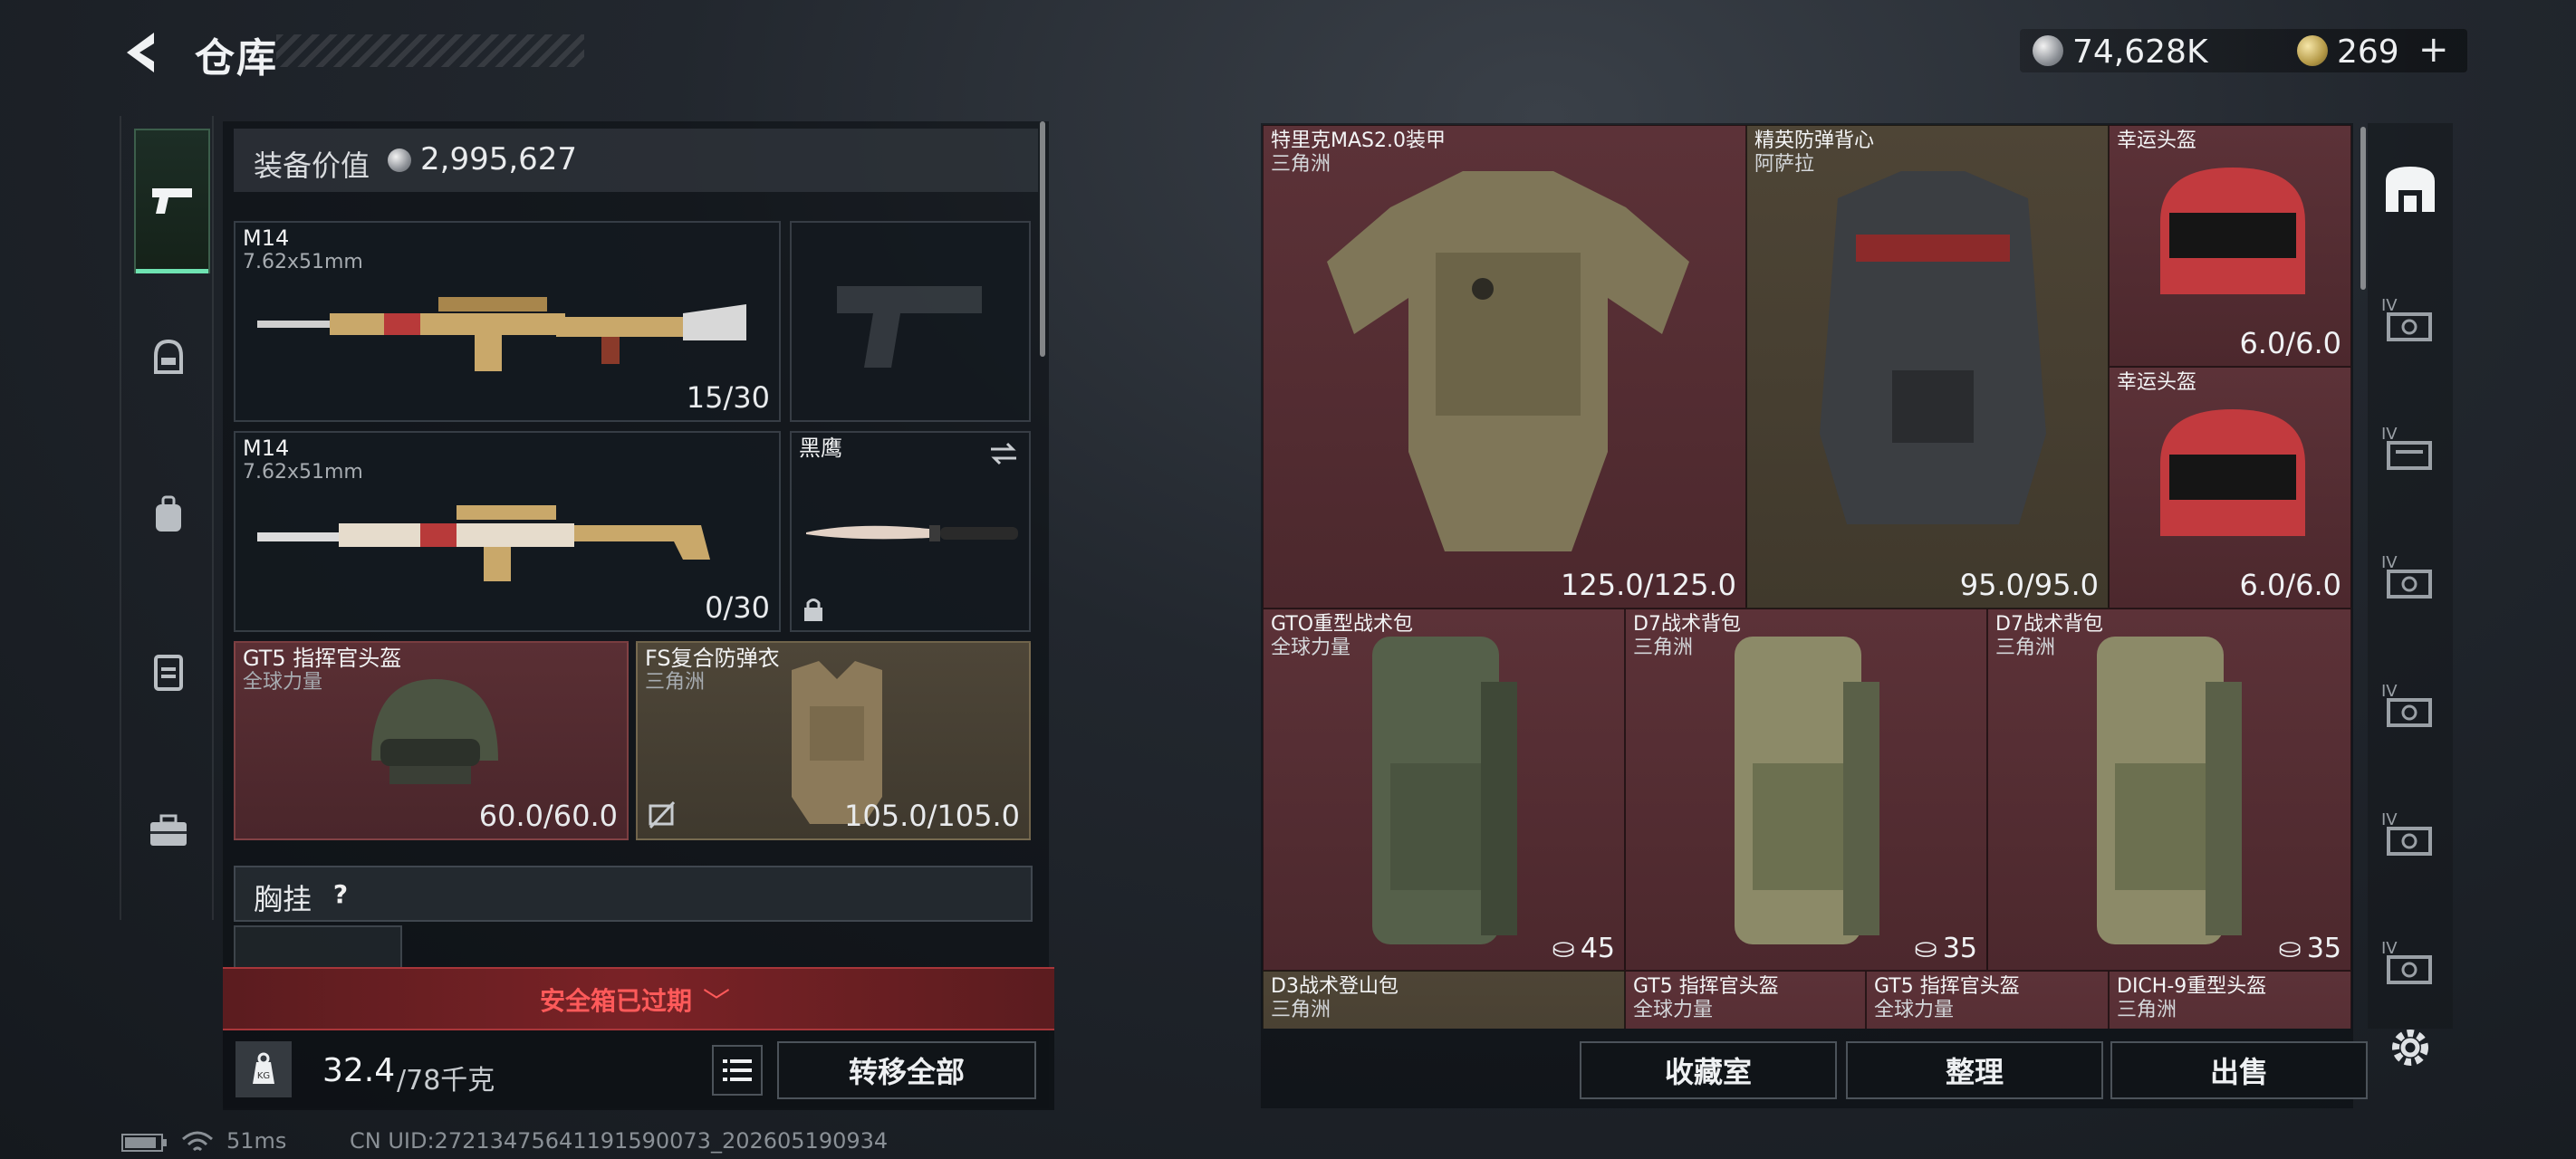 Image resolution: width=2576 pixels, height=1159 pixels. What do you see at coordinates (263, 1069) in the screenshot?
I see `weight-icon: KG` at bounding box center [263, 1069].